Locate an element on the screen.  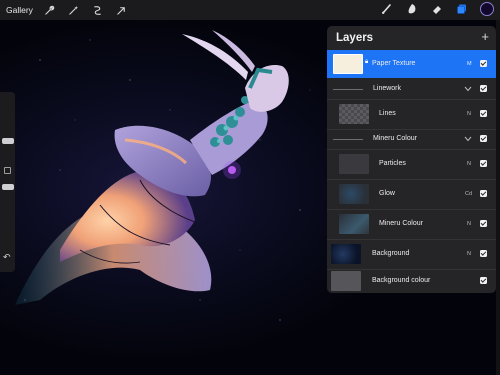
layer-row-paper-texture: 🔒︎ Paper Texture M is located at coordinates (411, 64).